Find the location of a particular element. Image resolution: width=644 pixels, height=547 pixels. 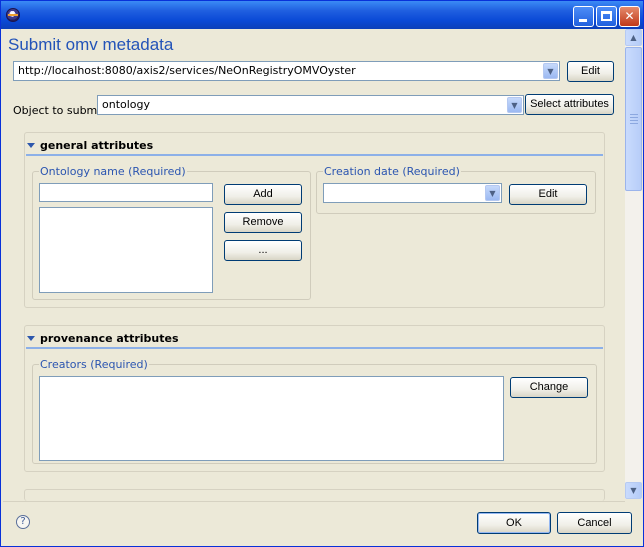

minimize-icon is located at coordinates (583, 20).